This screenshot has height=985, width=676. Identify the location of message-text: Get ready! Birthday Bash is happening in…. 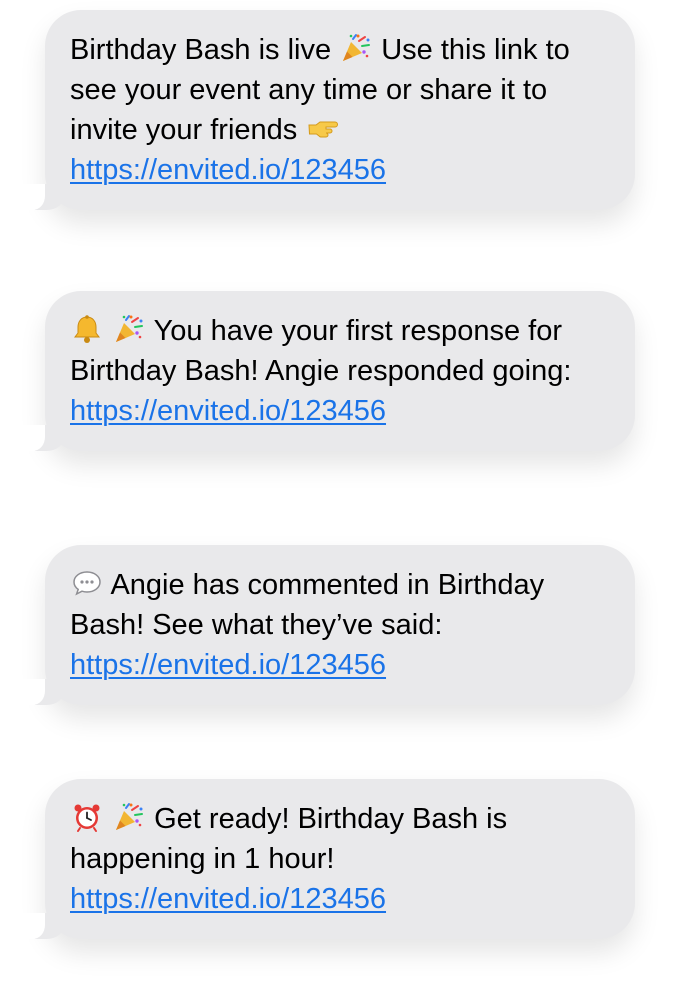
(342, 859).